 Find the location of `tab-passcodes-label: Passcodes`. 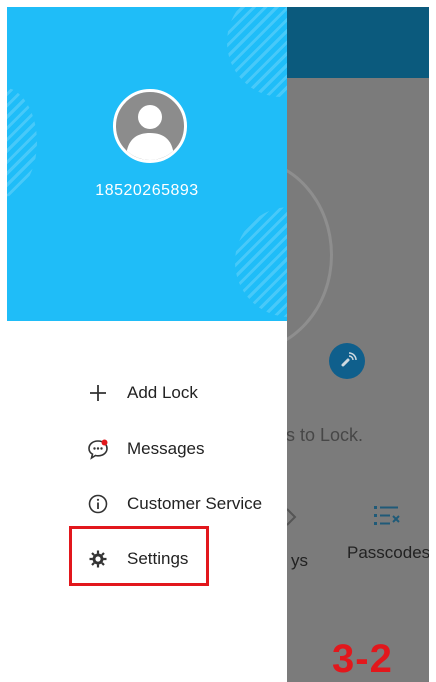

tab-passcodes-label: Passcodes is located at coordinates (388, 553).